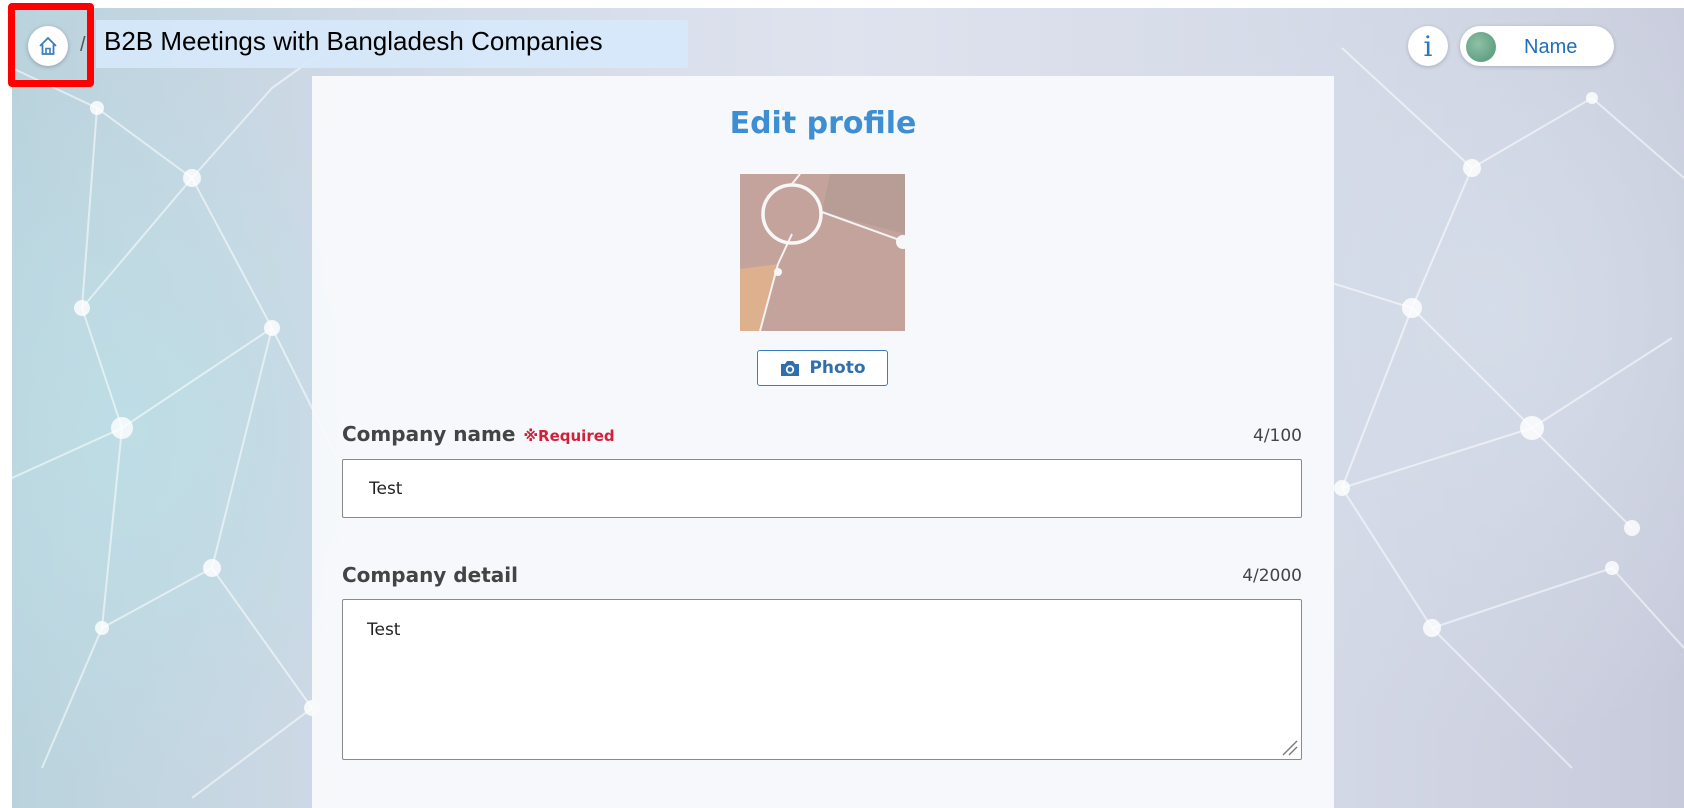 The image size is (1684, 808). What do you see at coordinates (1481, 47) in the screenshot?
I see `avatar` at bounding box center [1481, 47].